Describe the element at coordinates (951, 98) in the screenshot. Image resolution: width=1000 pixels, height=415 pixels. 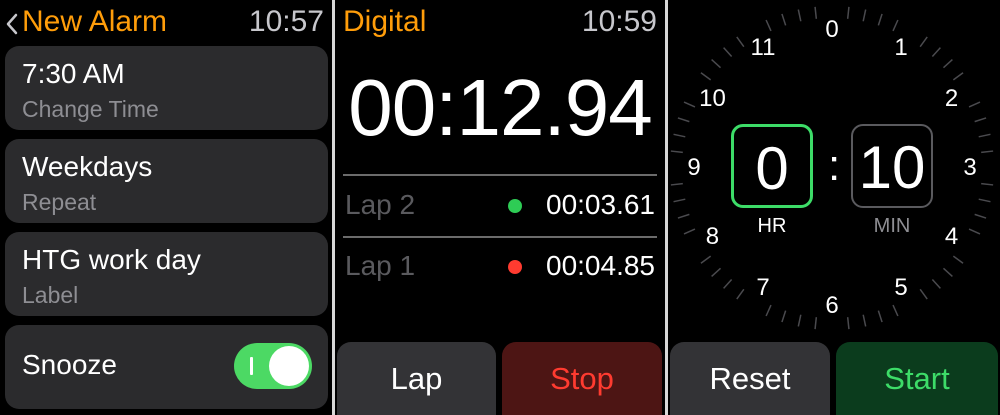
I see `dial-number: 2` at that location.